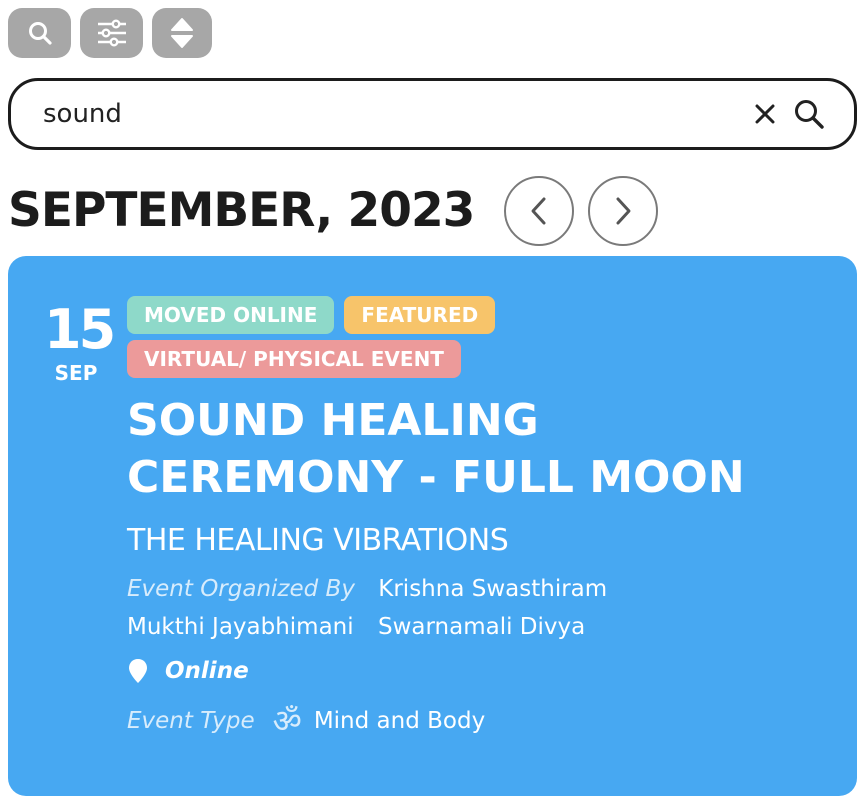 The width and height of the screenshot is (868, 808). Describe the element at coordinates (492, 589) in the screenshot. I see `organizer-link: Krishna Swasthiram` at that location.